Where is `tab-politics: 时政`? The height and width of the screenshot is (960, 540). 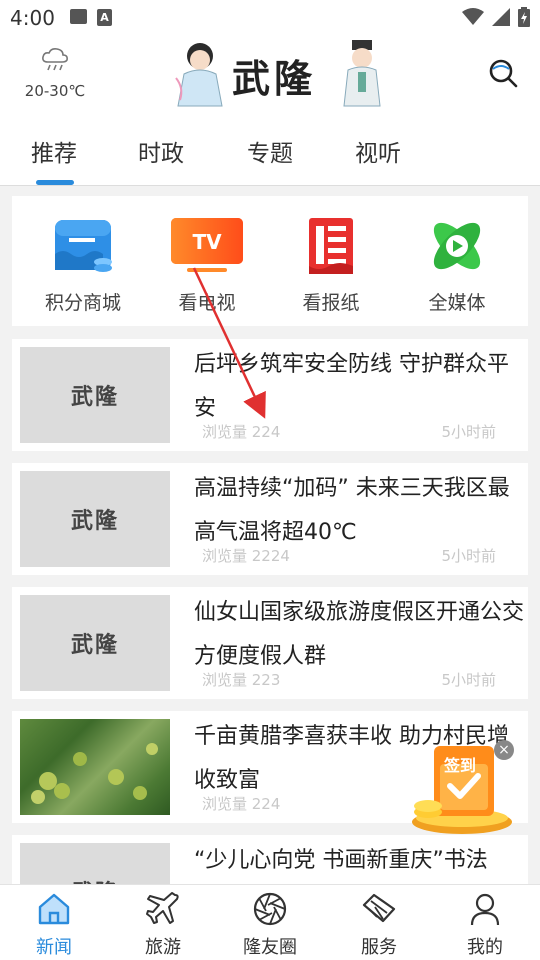 tab-politics: 时政 is located at coordinates (161, 151).